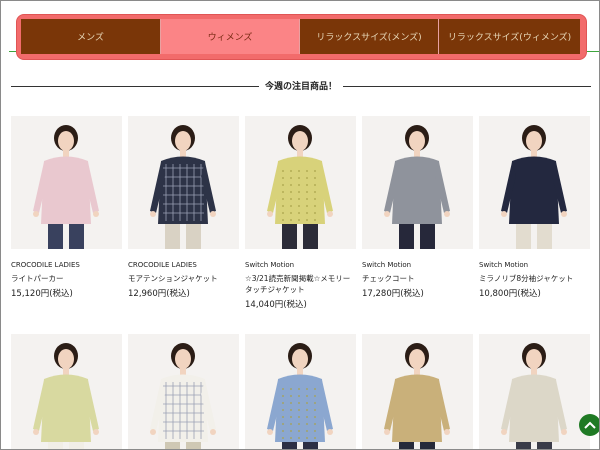  I want to click on tab-label: ウィメンズ, so click(230, 38).